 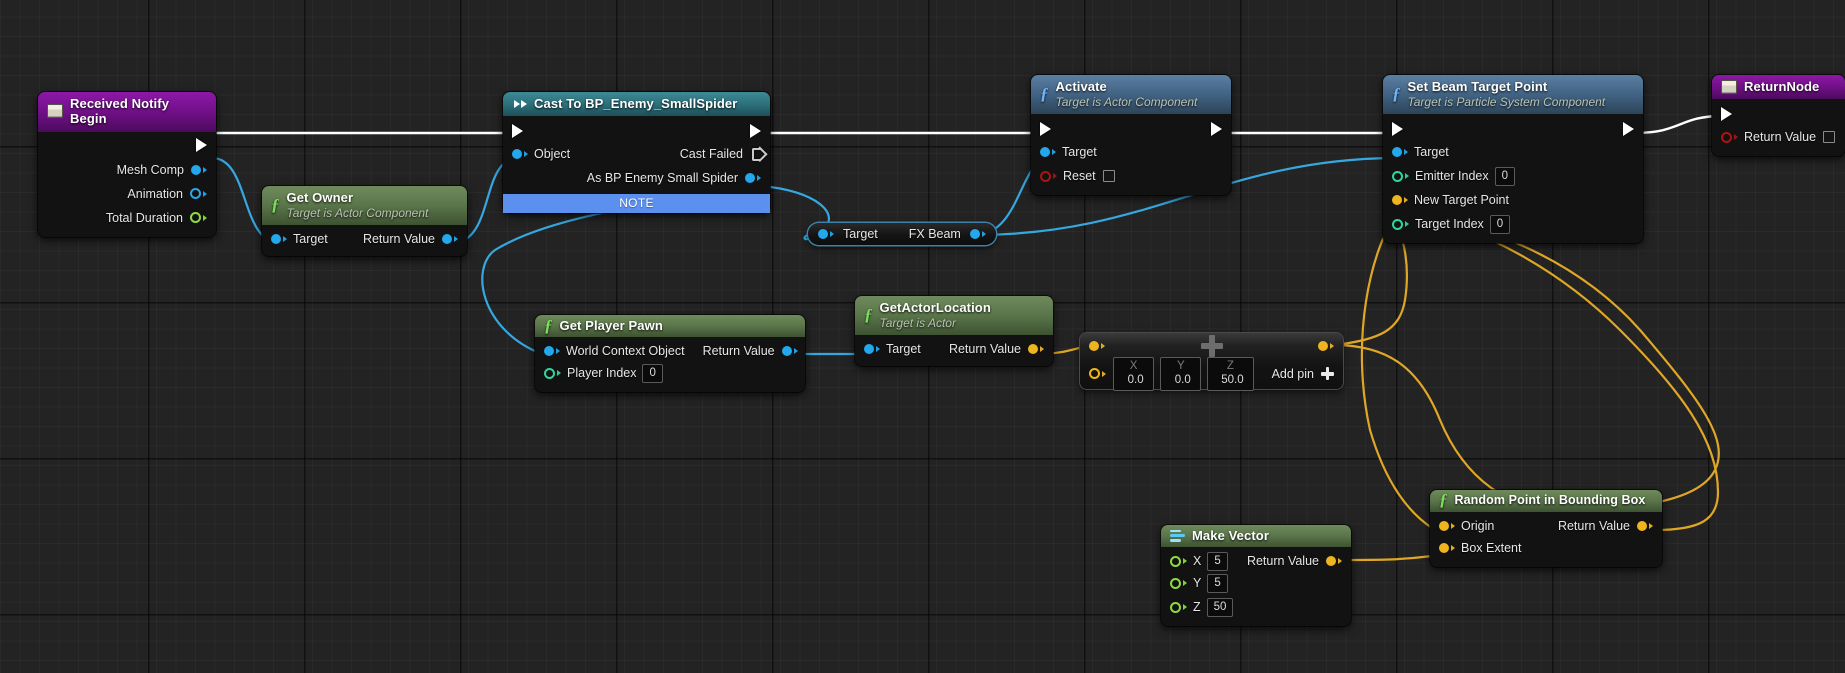 What do you see at coordinates (652, 373) in the screenshot?
I see `player-index-input: 0` at bounding box center [652, 373].